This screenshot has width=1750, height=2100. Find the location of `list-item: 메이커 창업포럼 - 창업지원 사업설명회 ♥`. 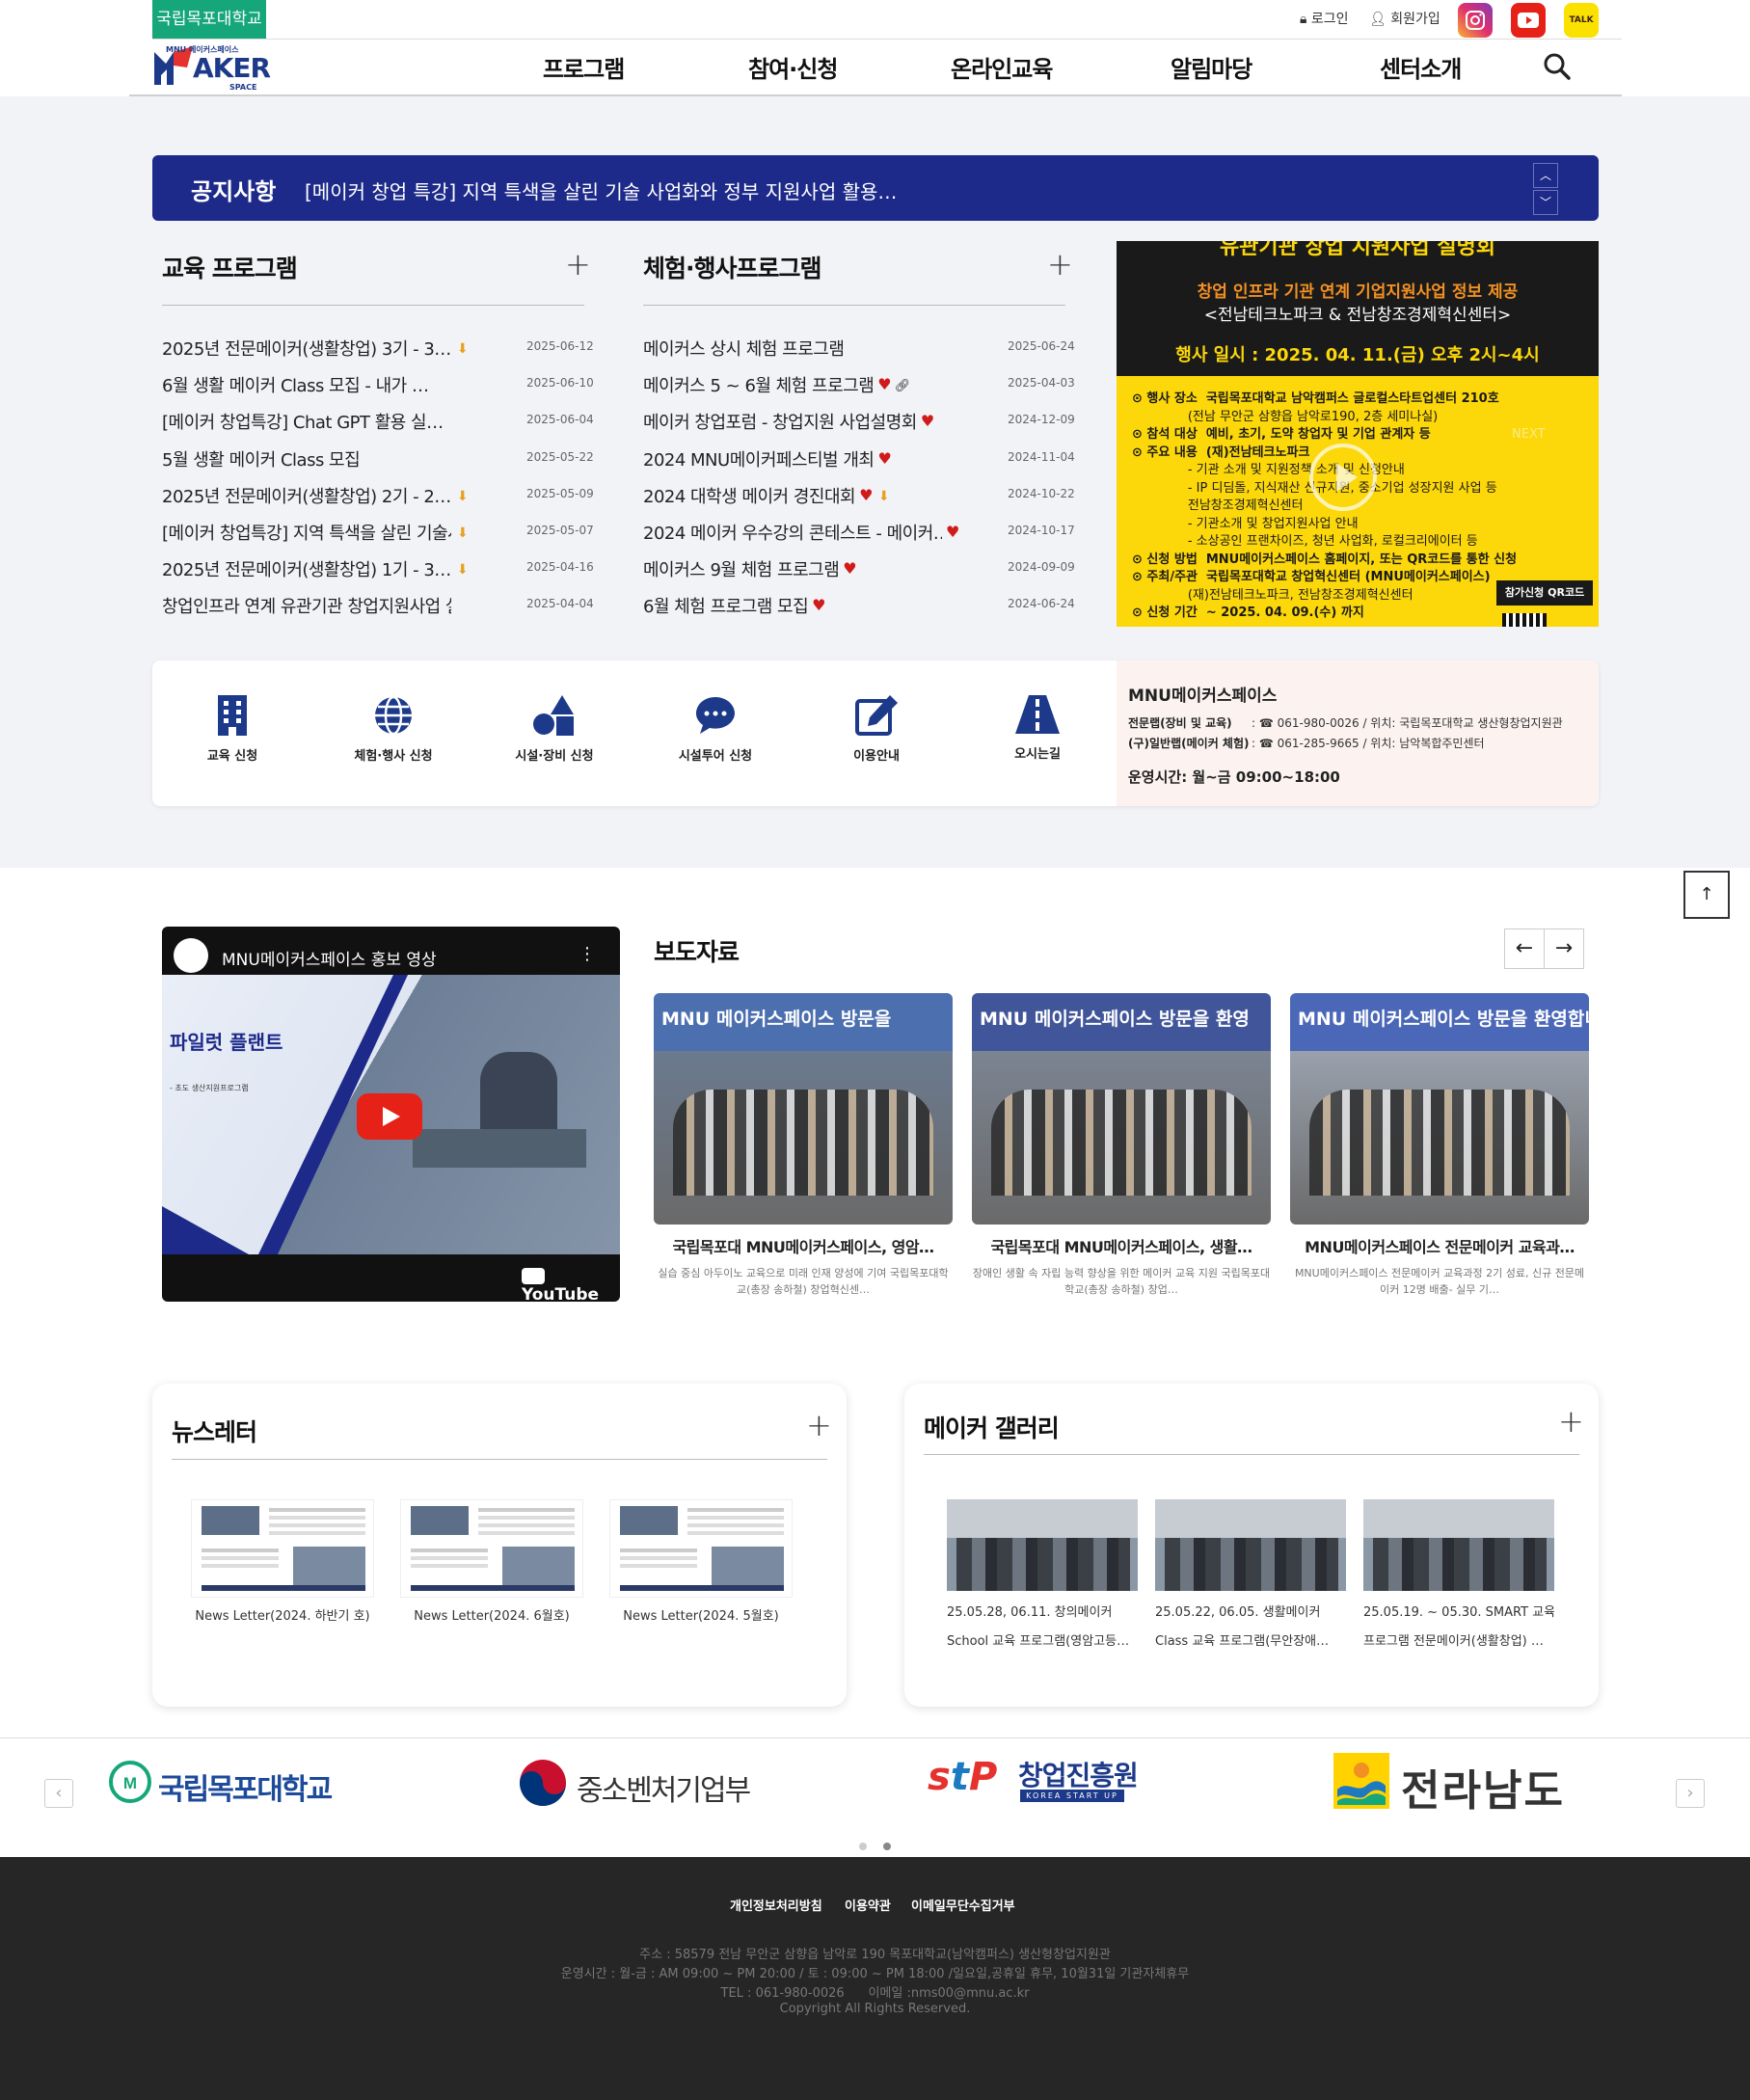

list-item: 메이커 창업포럼 - 창업지원 사업설명회 ♥ is located at coordinates (788, 421).